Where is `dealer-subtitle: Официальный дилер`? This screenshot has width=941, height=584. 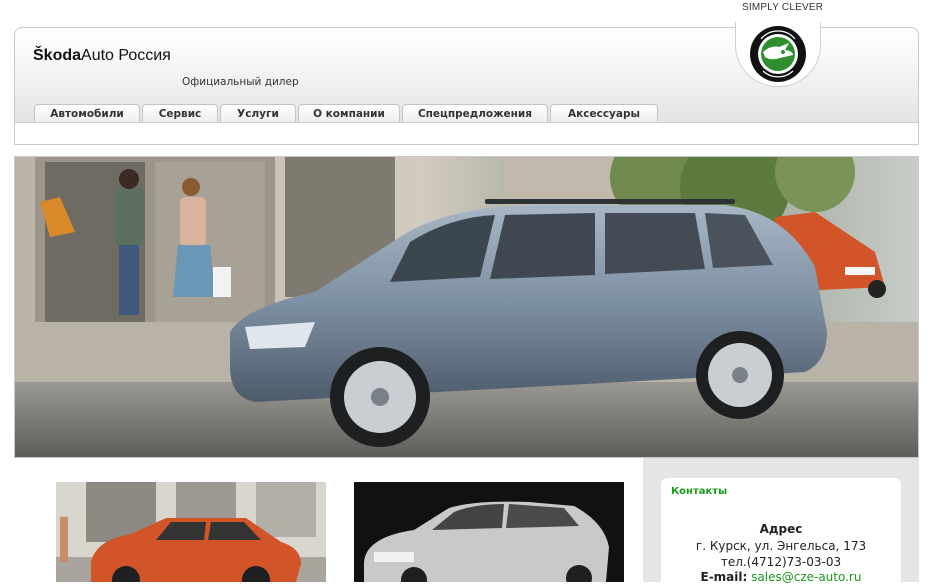
dealer-subtitle: Официальный дилер is located at coordinates (240, 82).